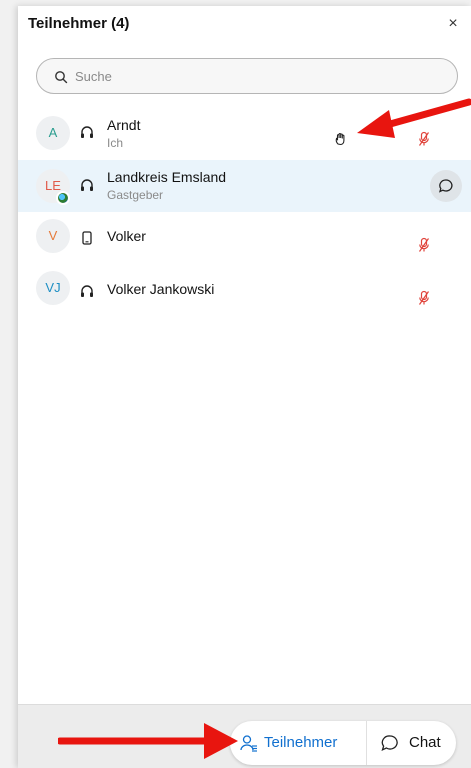  I want to click on participant-row-volker: V Volker, so click(244, 239).